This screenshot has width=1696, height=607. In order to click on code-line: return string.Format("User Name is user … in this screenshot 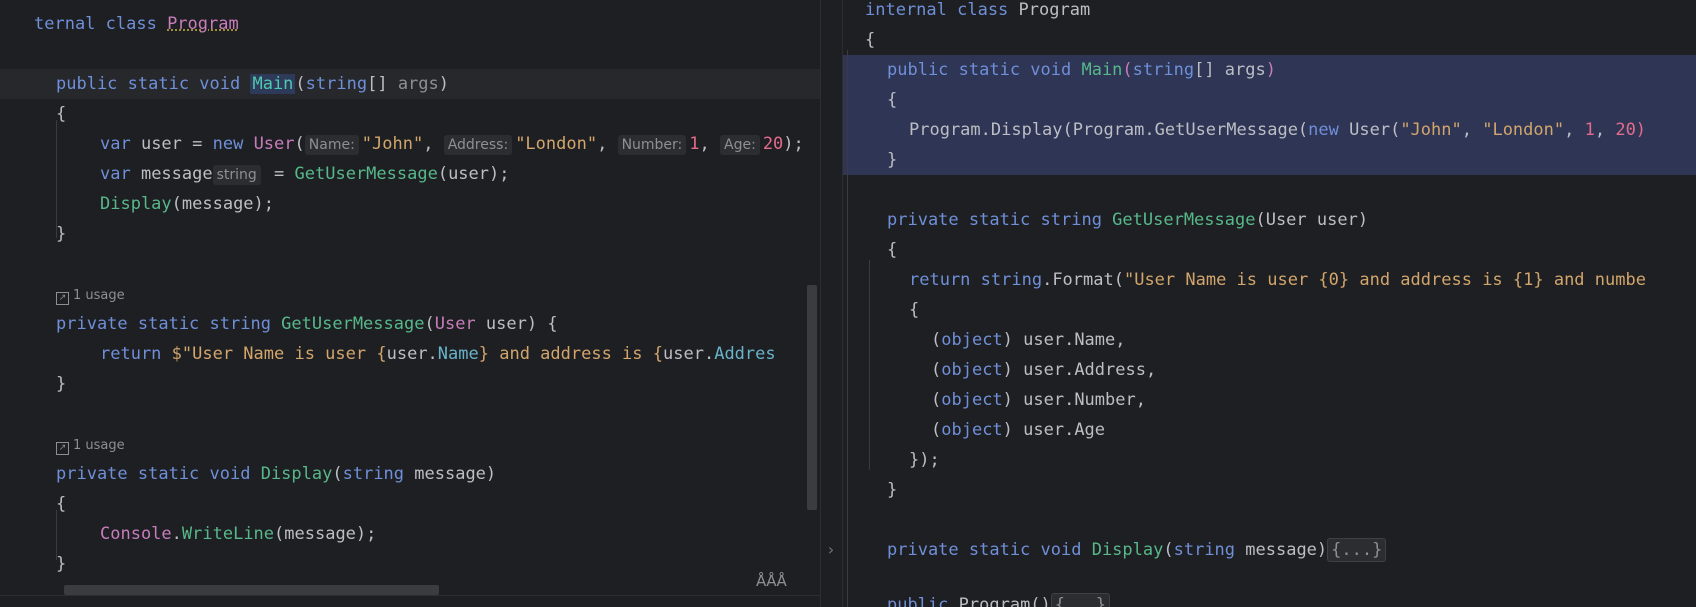, I will do `click(1302, 280)`.